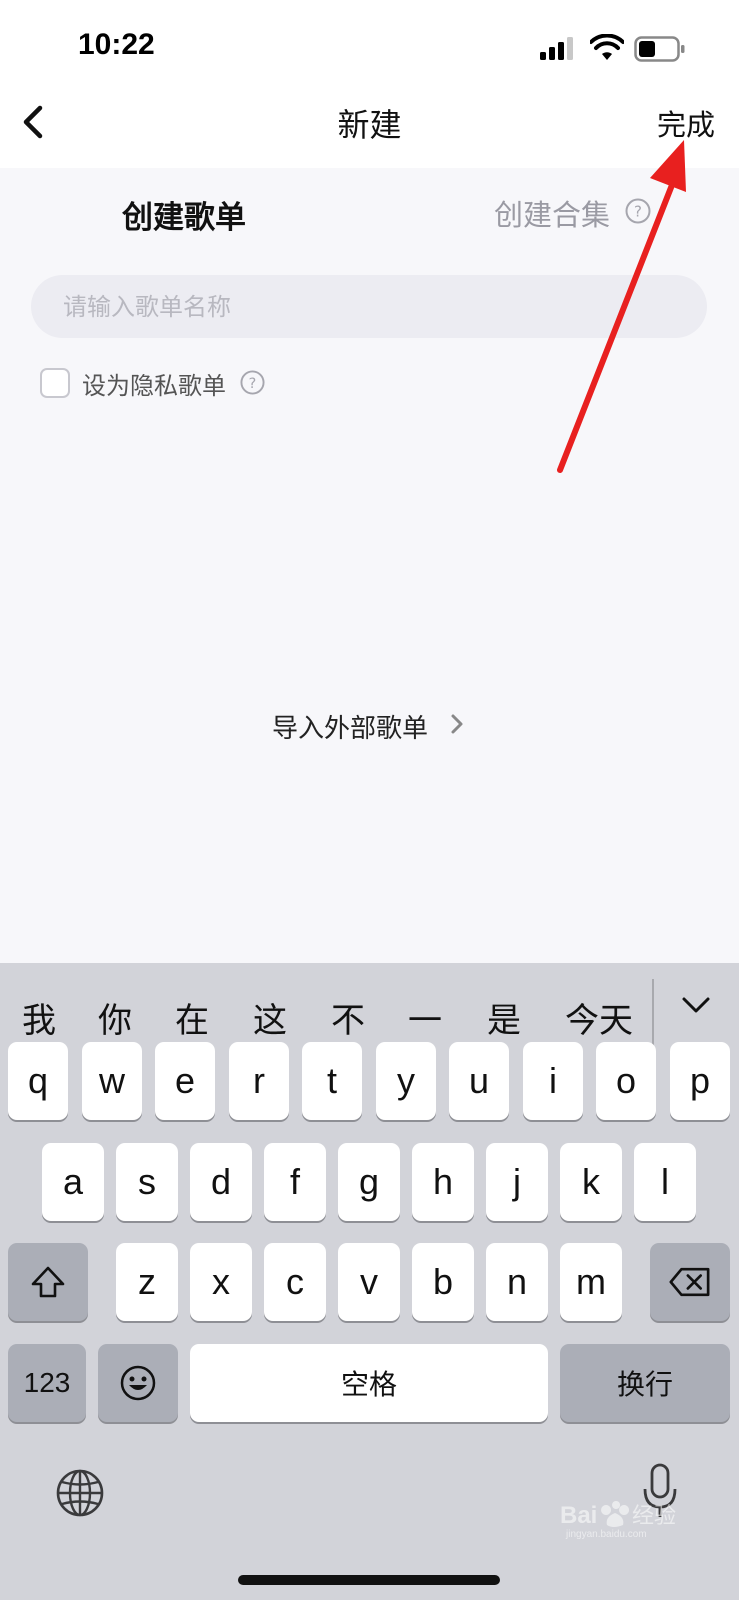  What do you see at coordinates (55, 383) in the screenshot?
I see `private-playlist-checkbox` at bounding box center [55, 383].